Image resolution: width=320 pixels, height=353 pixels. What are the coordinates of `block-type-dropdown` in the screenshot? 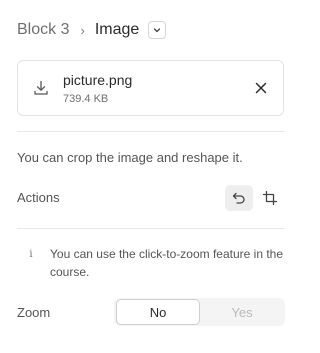 It's located at (157, 30).